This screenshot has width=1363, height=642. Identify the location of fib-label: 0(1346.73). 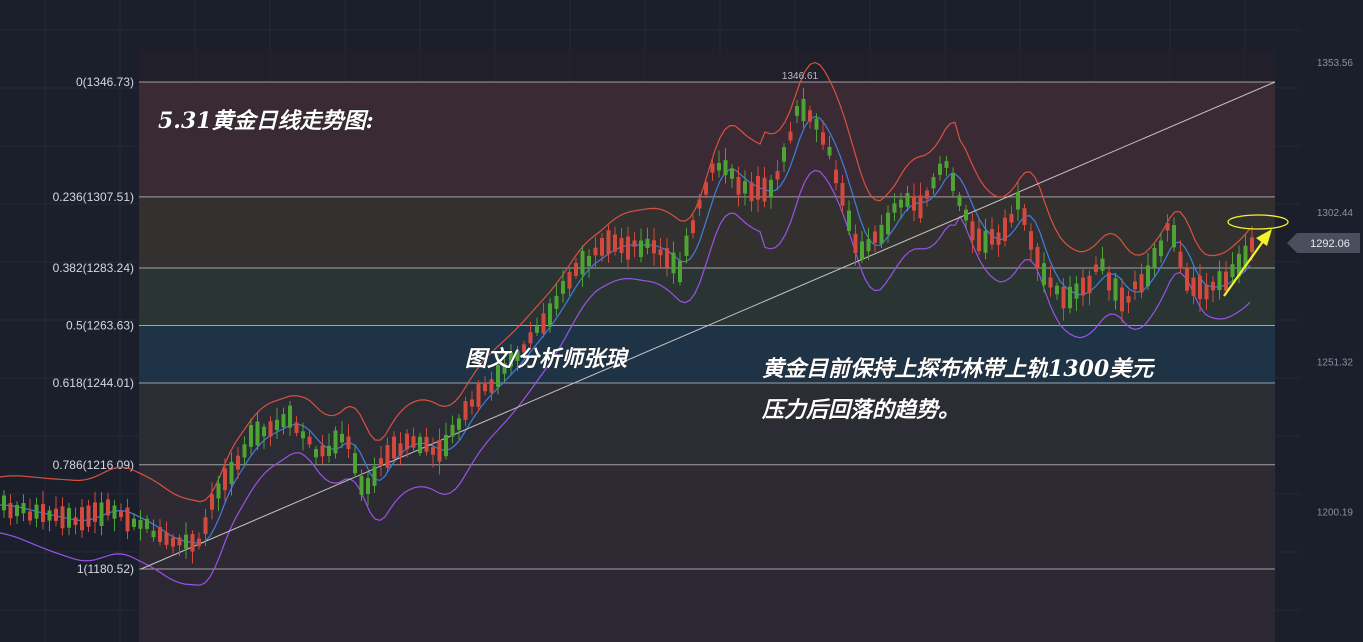
(105, 82).